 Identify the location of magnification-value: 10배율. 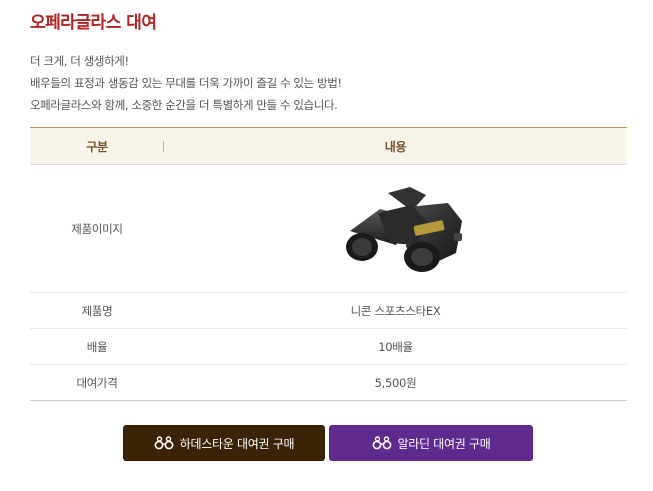
(395, 346).